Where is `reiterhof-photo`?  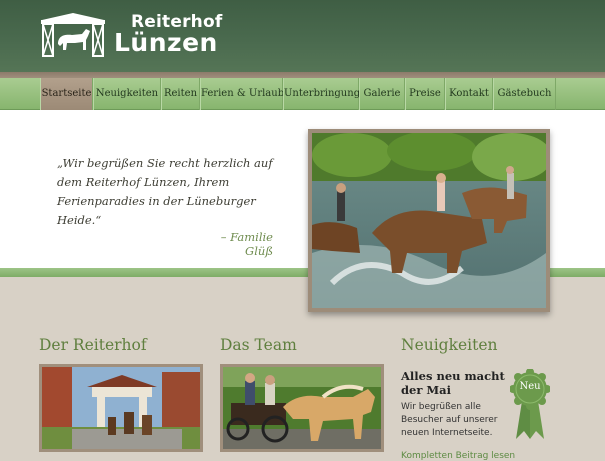 reiterhof-photo is located at coordinates (121, 408).